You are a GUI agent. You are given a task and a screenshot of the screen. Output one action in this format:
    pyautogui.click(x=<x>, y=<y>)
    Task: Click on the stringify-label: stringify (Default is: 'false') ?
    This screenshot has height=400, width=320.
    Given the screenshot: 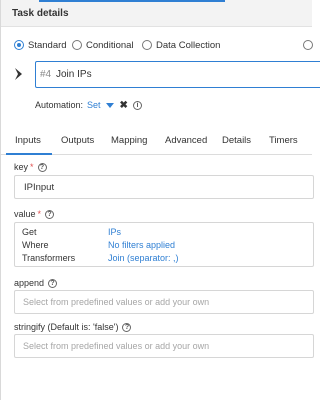 What is the action you would take?
    pyautogui.click(x=73, y=327)
    